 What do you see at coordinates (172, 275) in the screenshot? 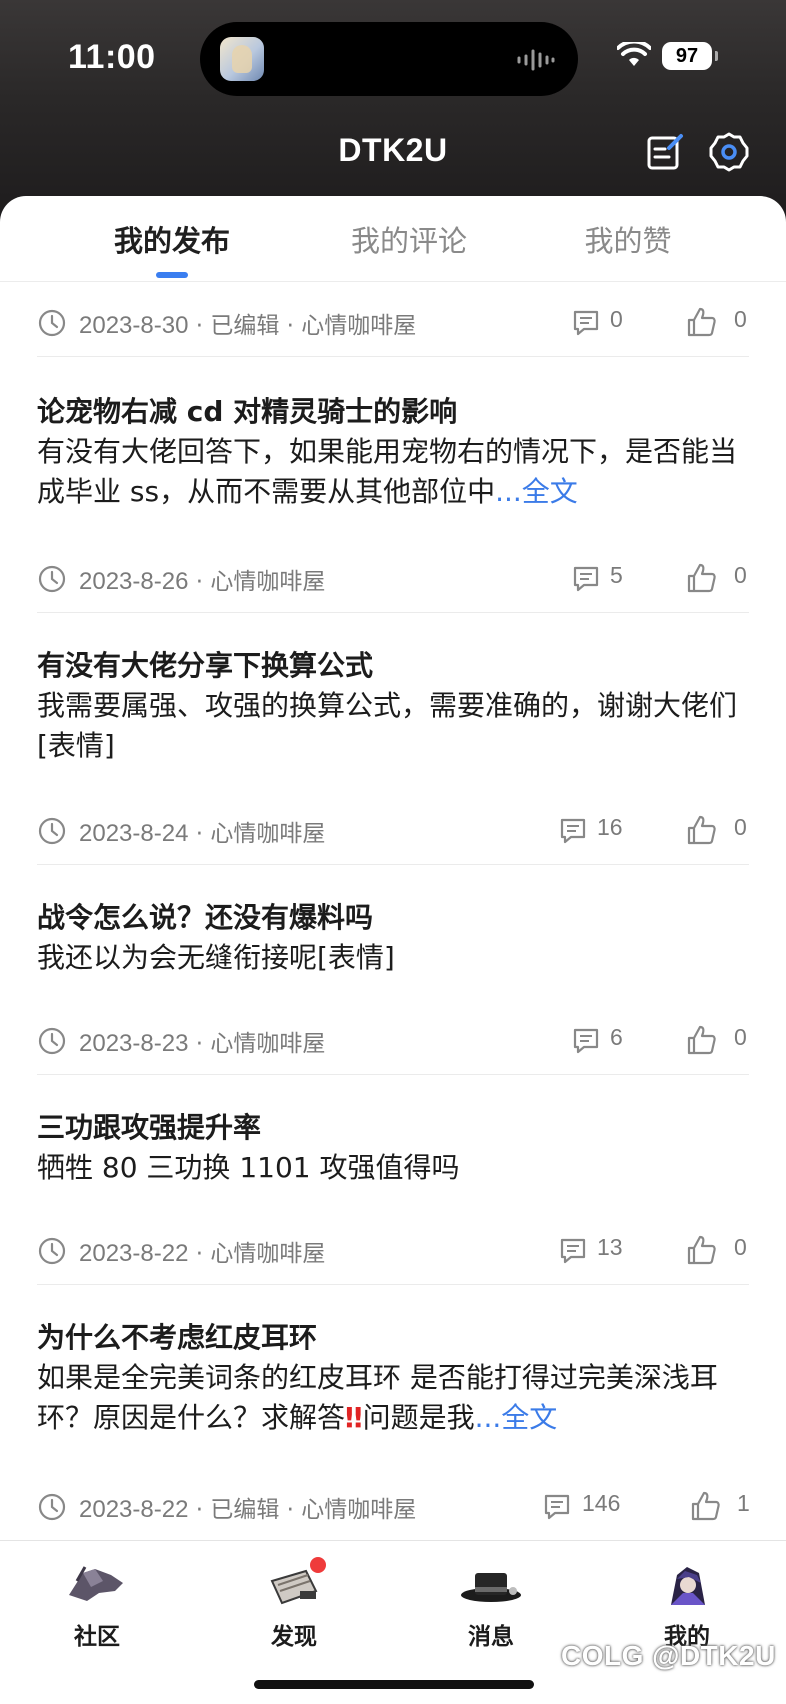
I see `tab-indicator` at bounding box center [172, 275].